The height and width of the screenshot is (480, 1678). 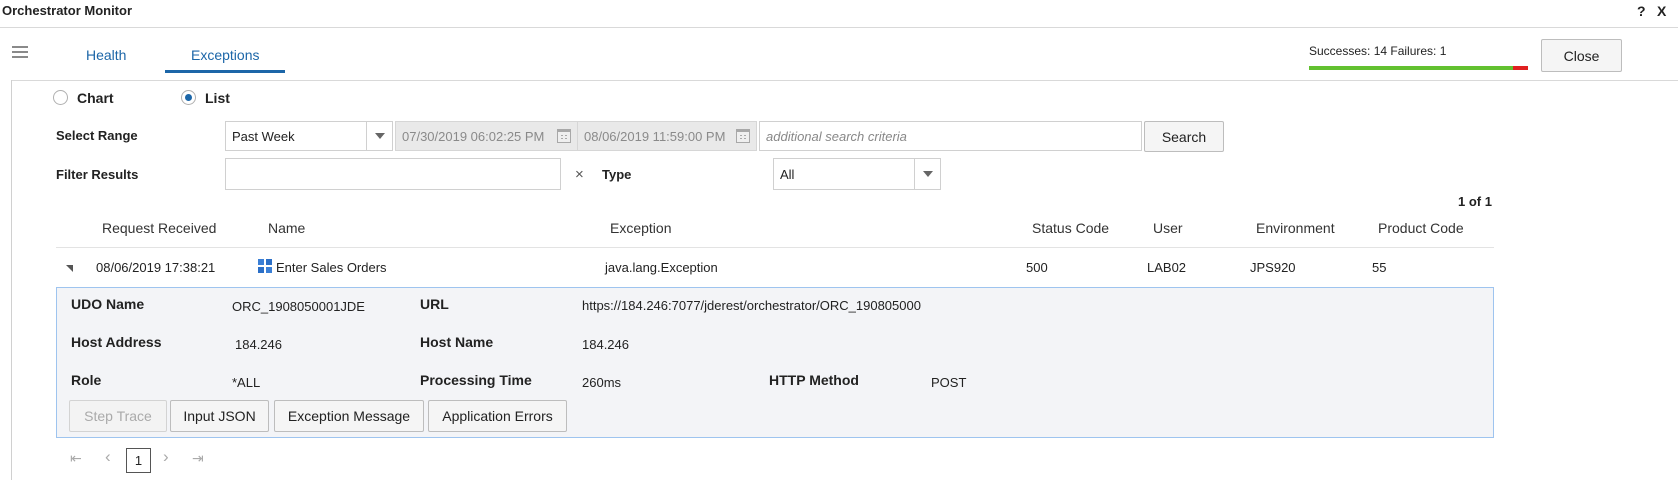 What do you see at coordinates (69, 268) in the screenshot?
I see `collapse-row-icon` at bounding box center [69, 268].